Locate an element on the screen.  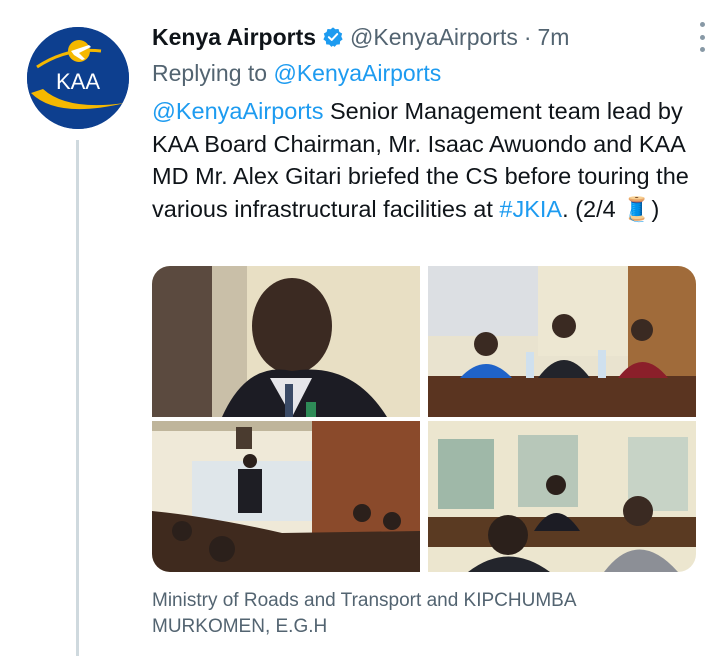
thread-line is located at coordinates (77, 398).